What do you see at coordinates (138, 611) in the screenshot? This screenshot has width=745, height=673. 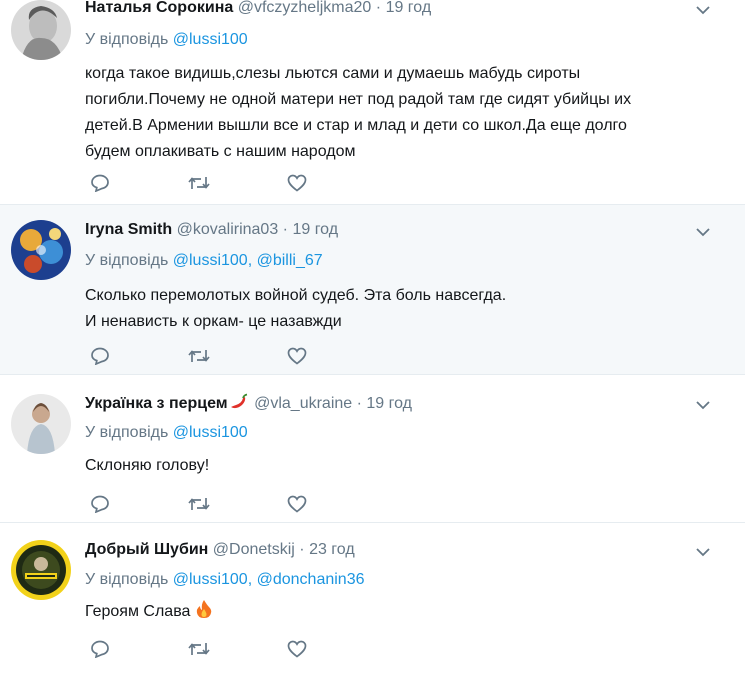 I see `text-line: Героям Слава` at bounding box center [138, 611].